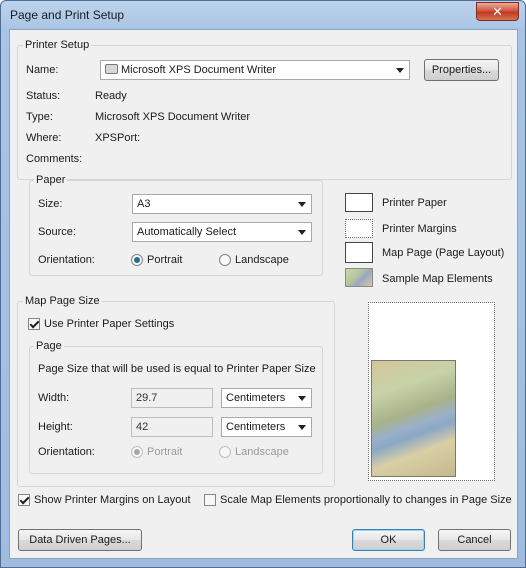  I want to click on sample-map-swatch, so click(359, 277).